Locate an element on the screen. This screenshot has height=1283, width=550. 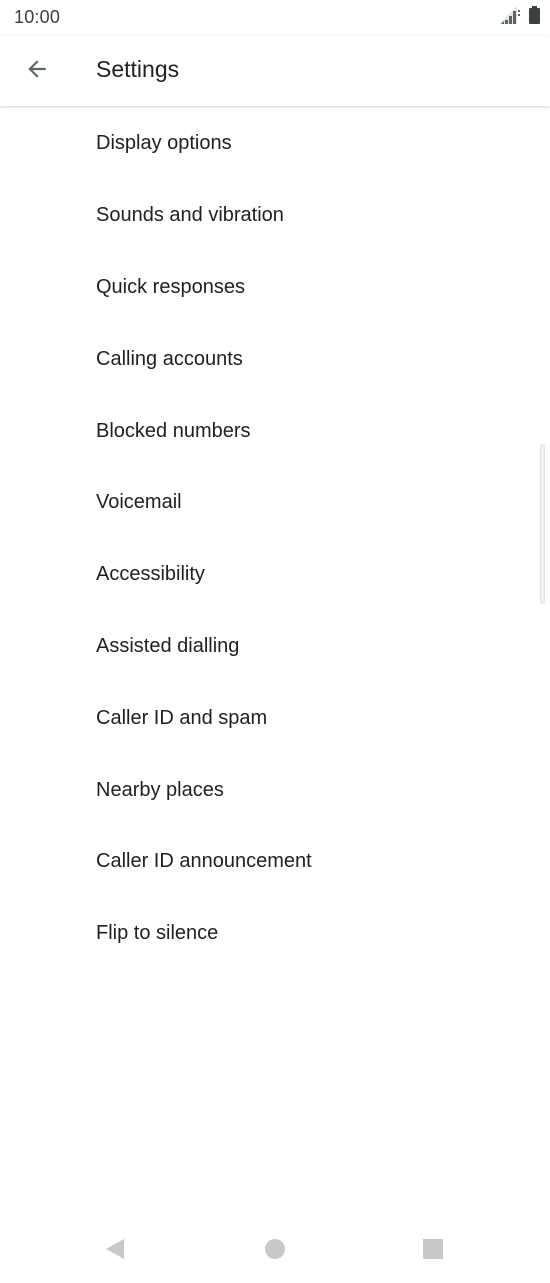
settings-item-blocked-numbers: Blocked numbers is located at coordinates (275, 431).